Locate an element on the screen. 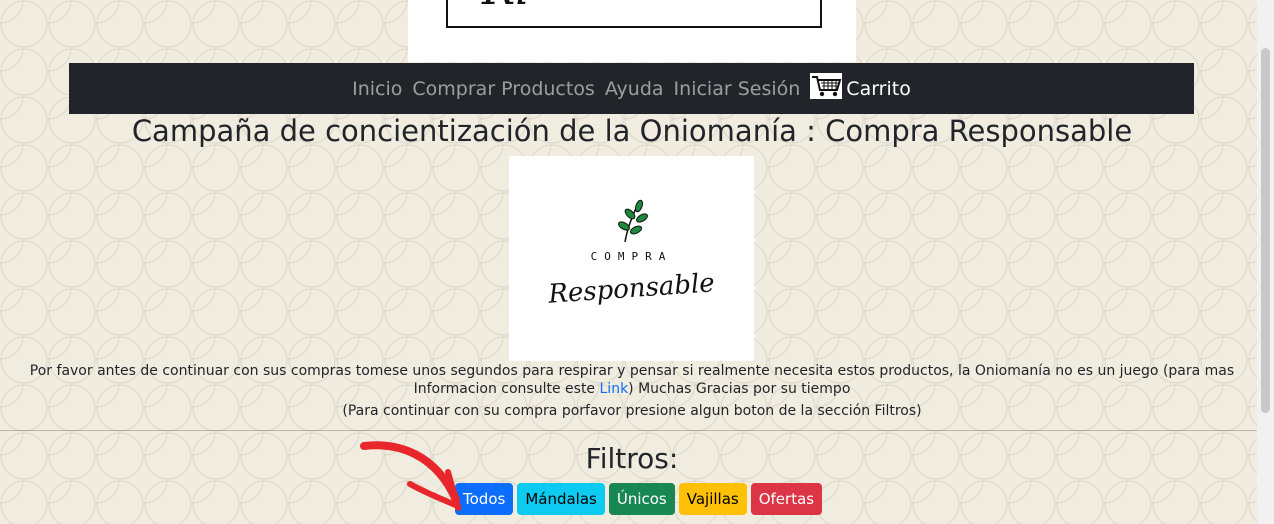 Image resolution: width=1274 pixels, height=524 pixels. filter-unicos-button: Únicos is located at coordinates (641, 499).